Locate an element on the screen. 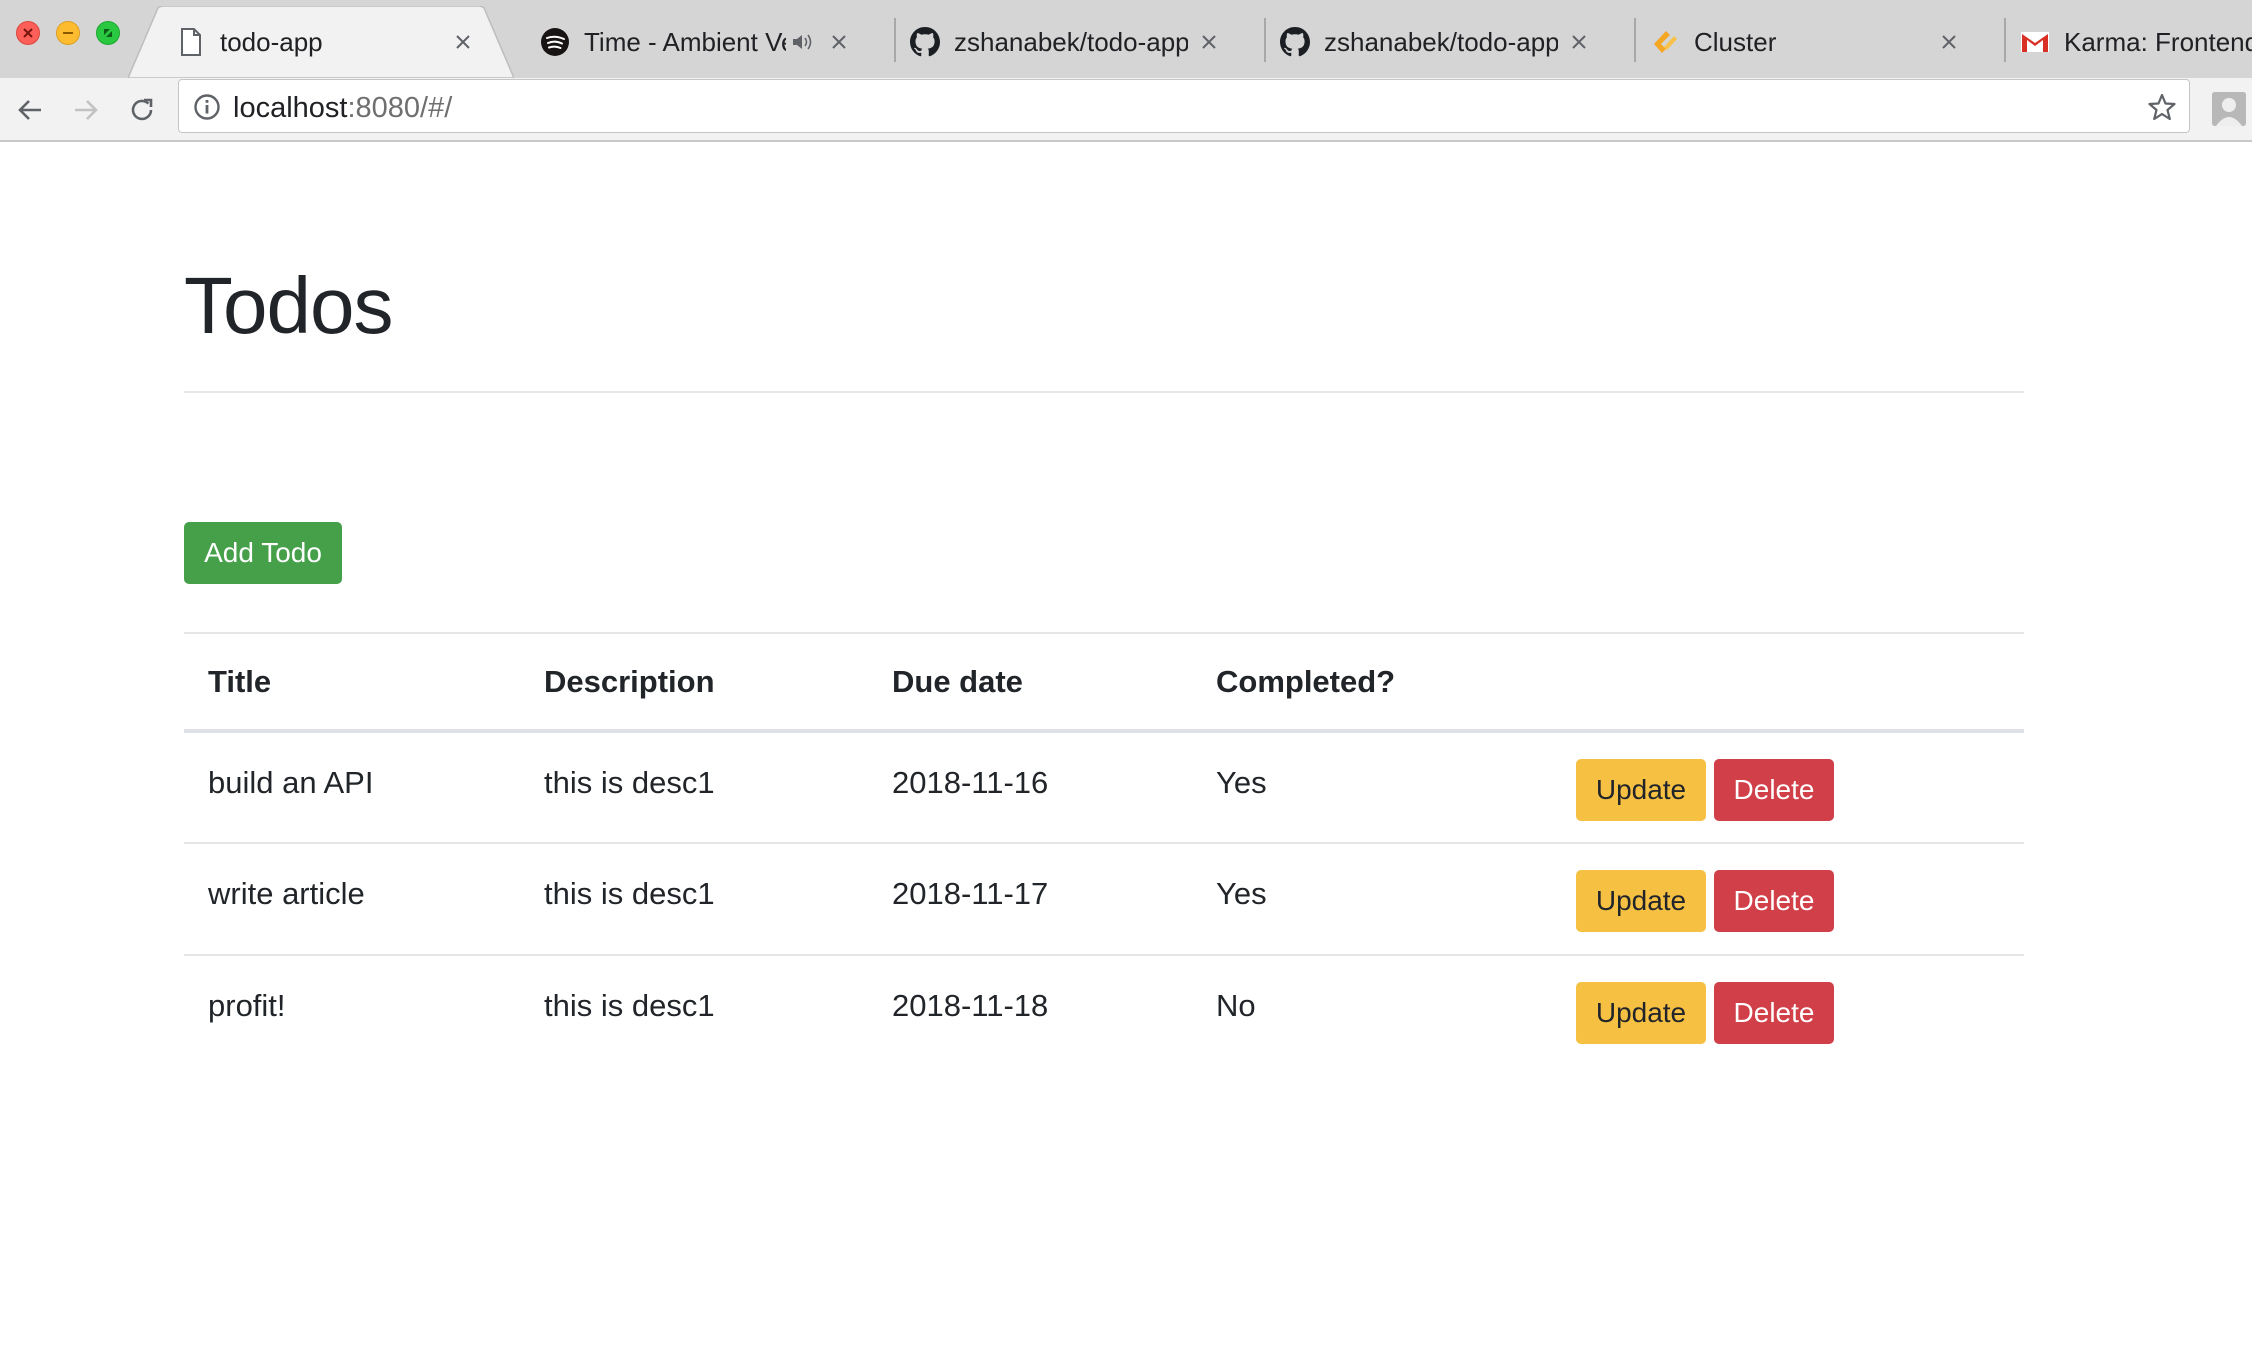 Image resolution: width=2252 pixels, height=1346 pixels. close-icon is located at coordinates (28, 33).